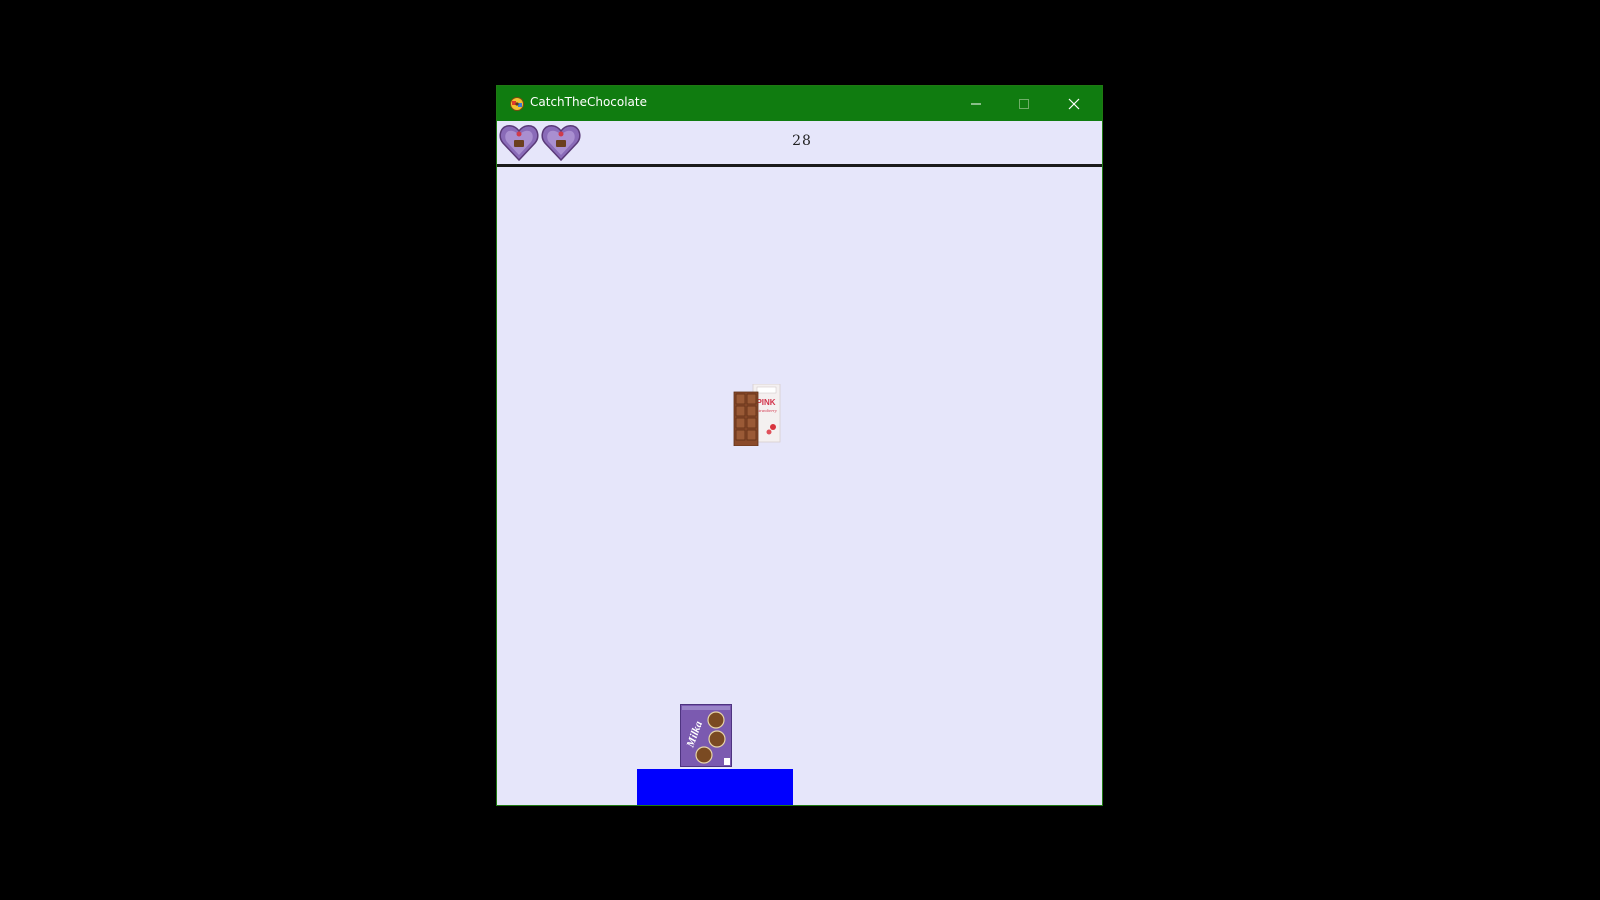 This screenshot has width=1600, height=900. Describe the element at coordinates (706, 735) in the screenshot. I see `caught-chocolate-bar: Milka` at that location.